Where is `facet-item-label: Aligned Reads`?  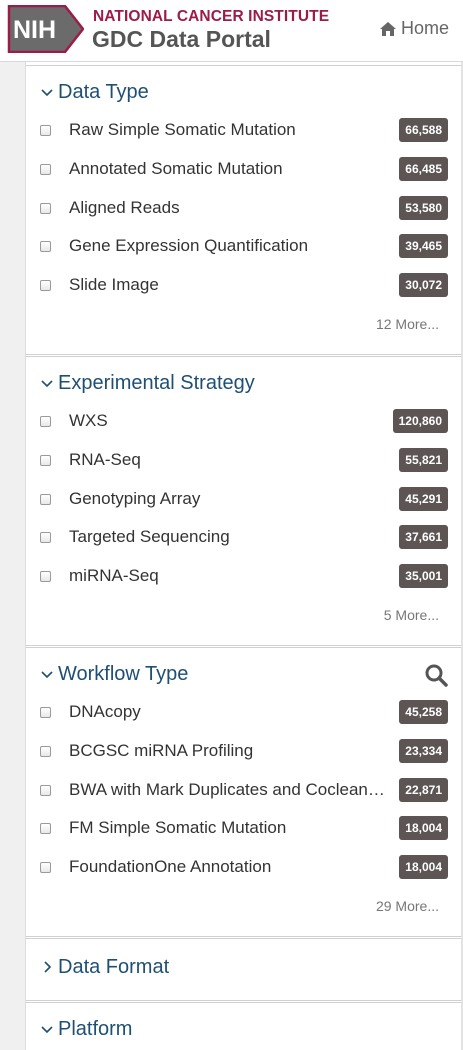
facet-item-label: Aligned Reads is located at coordinates (124, 207).